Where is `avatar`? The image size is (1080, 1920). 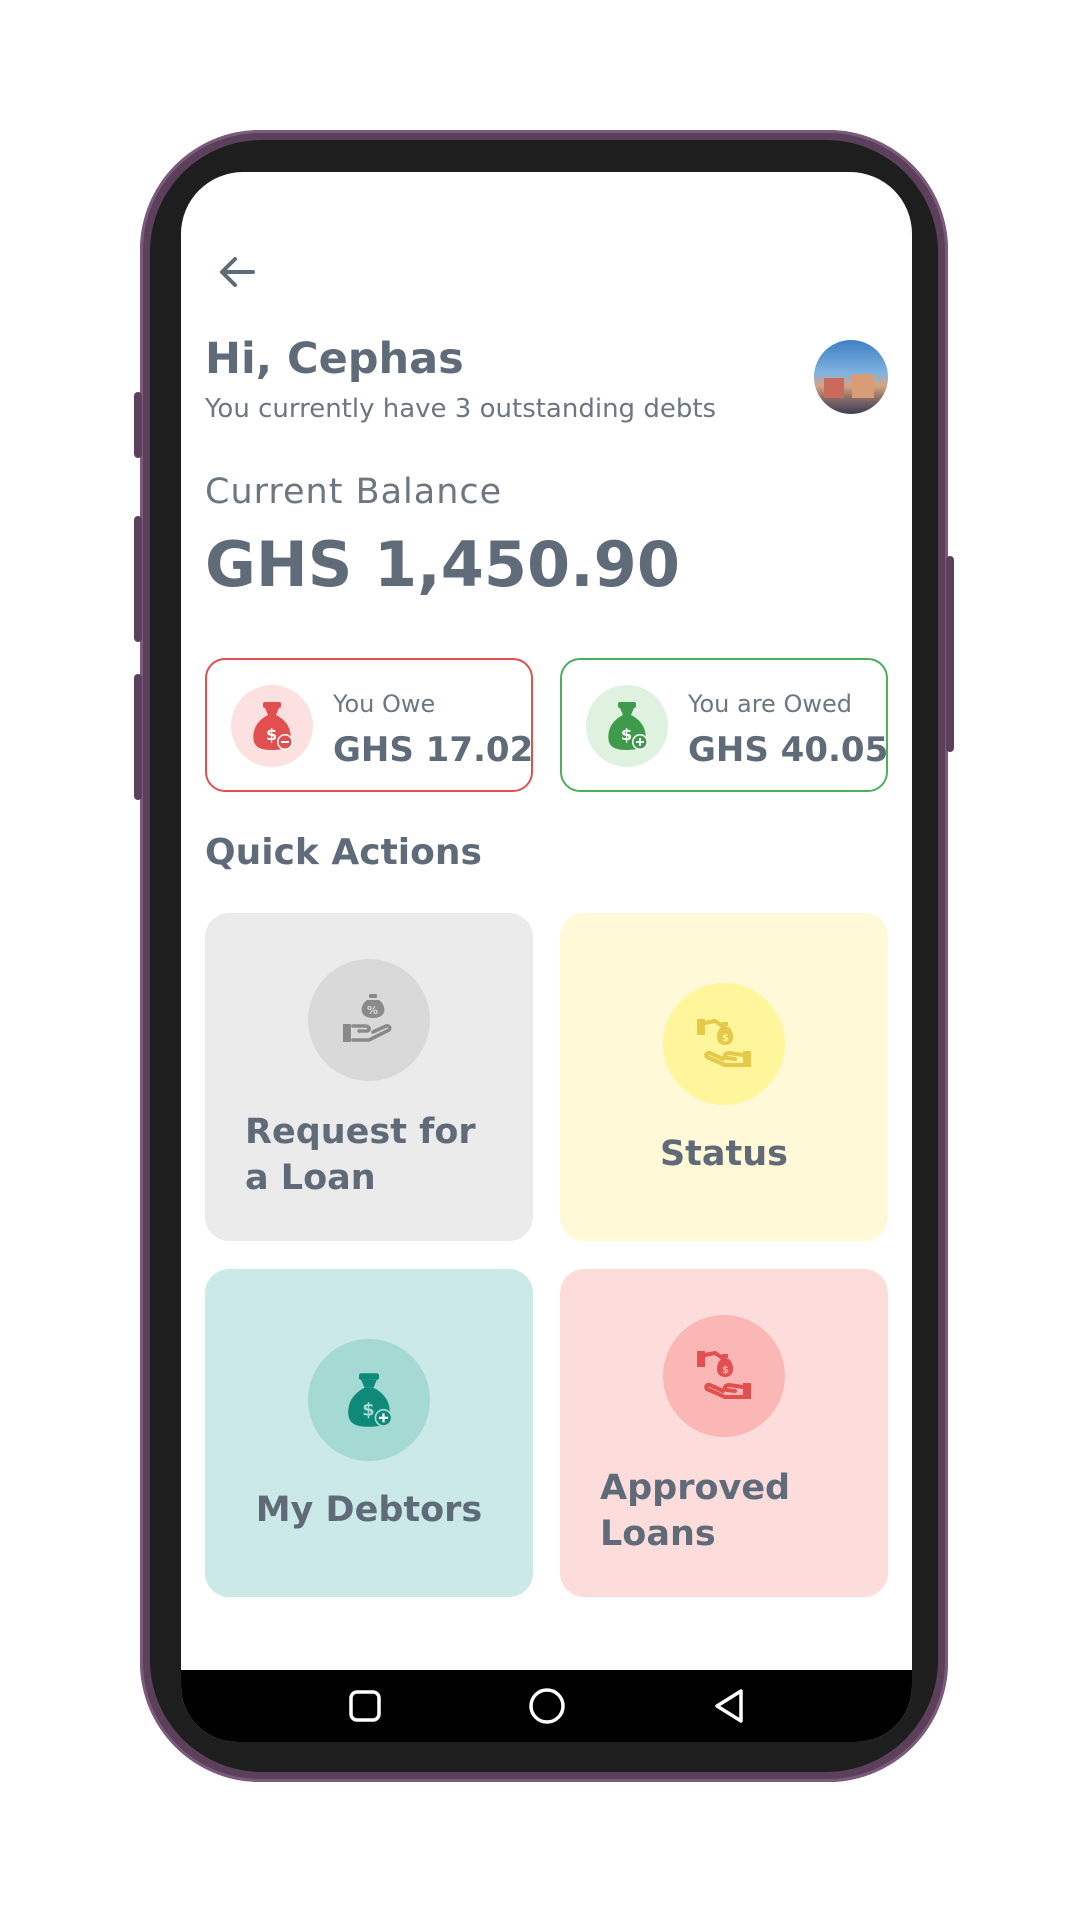
avatar is located at coordinates (851, 377).